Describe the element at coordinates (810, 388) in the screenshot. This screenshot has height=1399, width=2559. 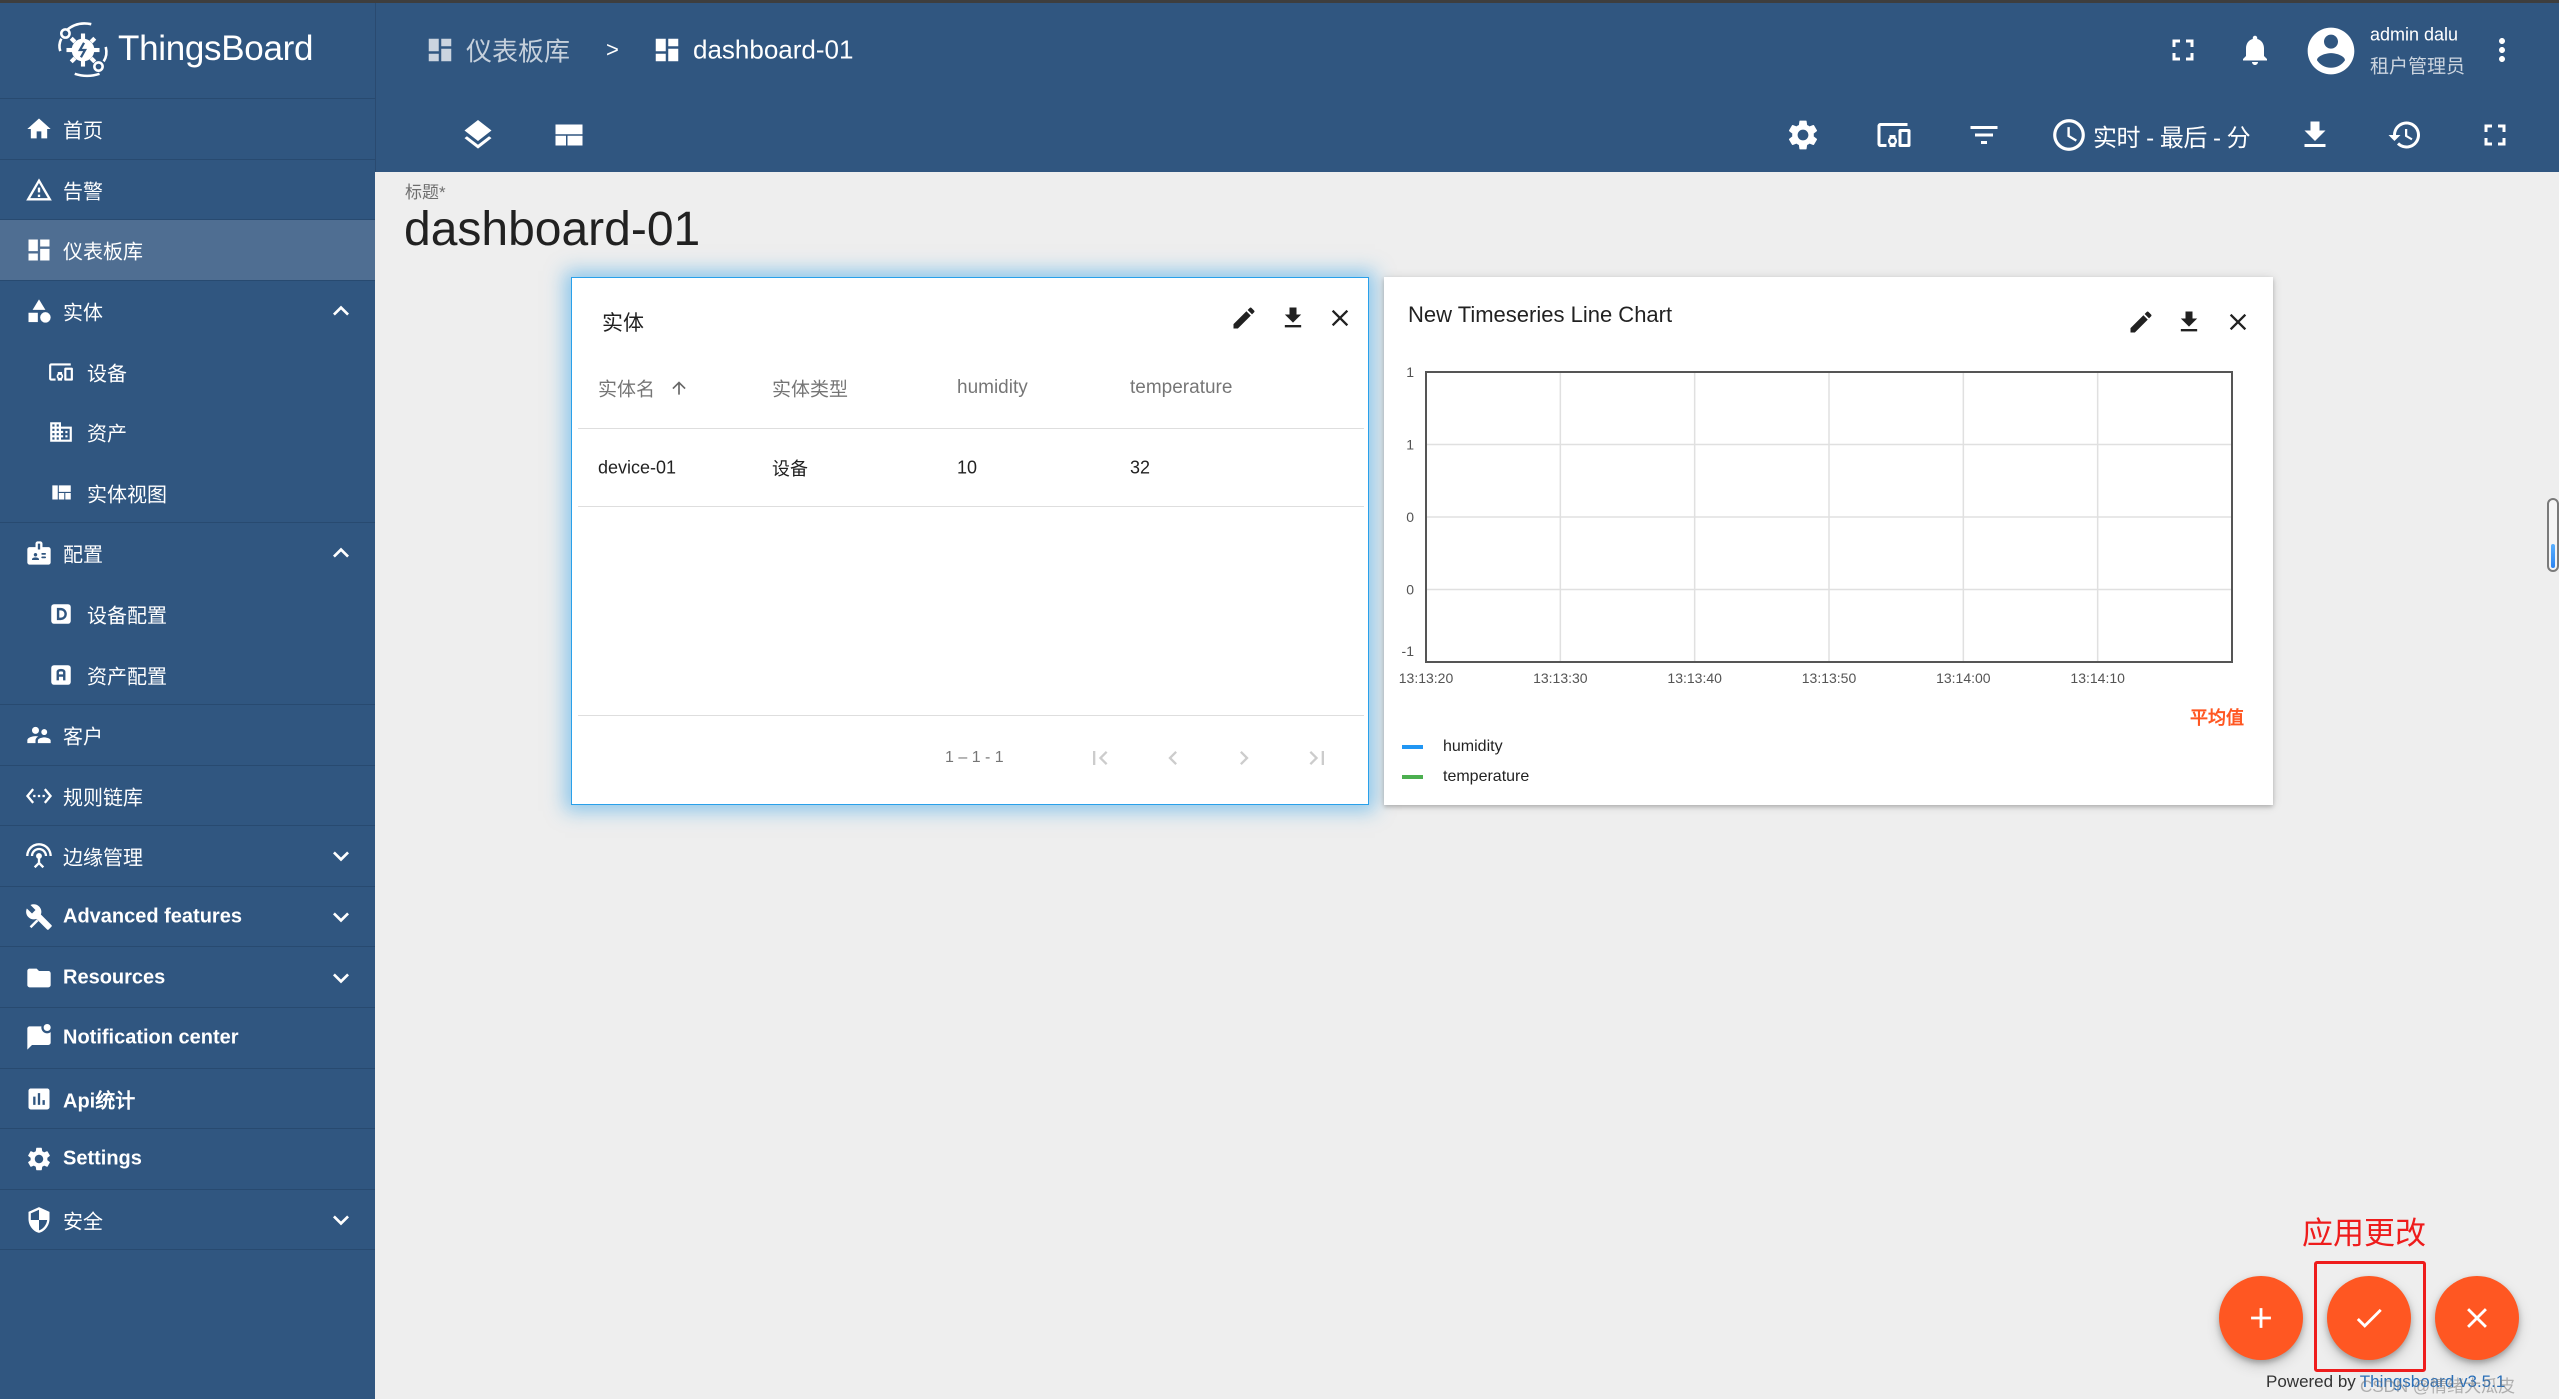
I see `column-header-entity-type: 实体类型` at that location.